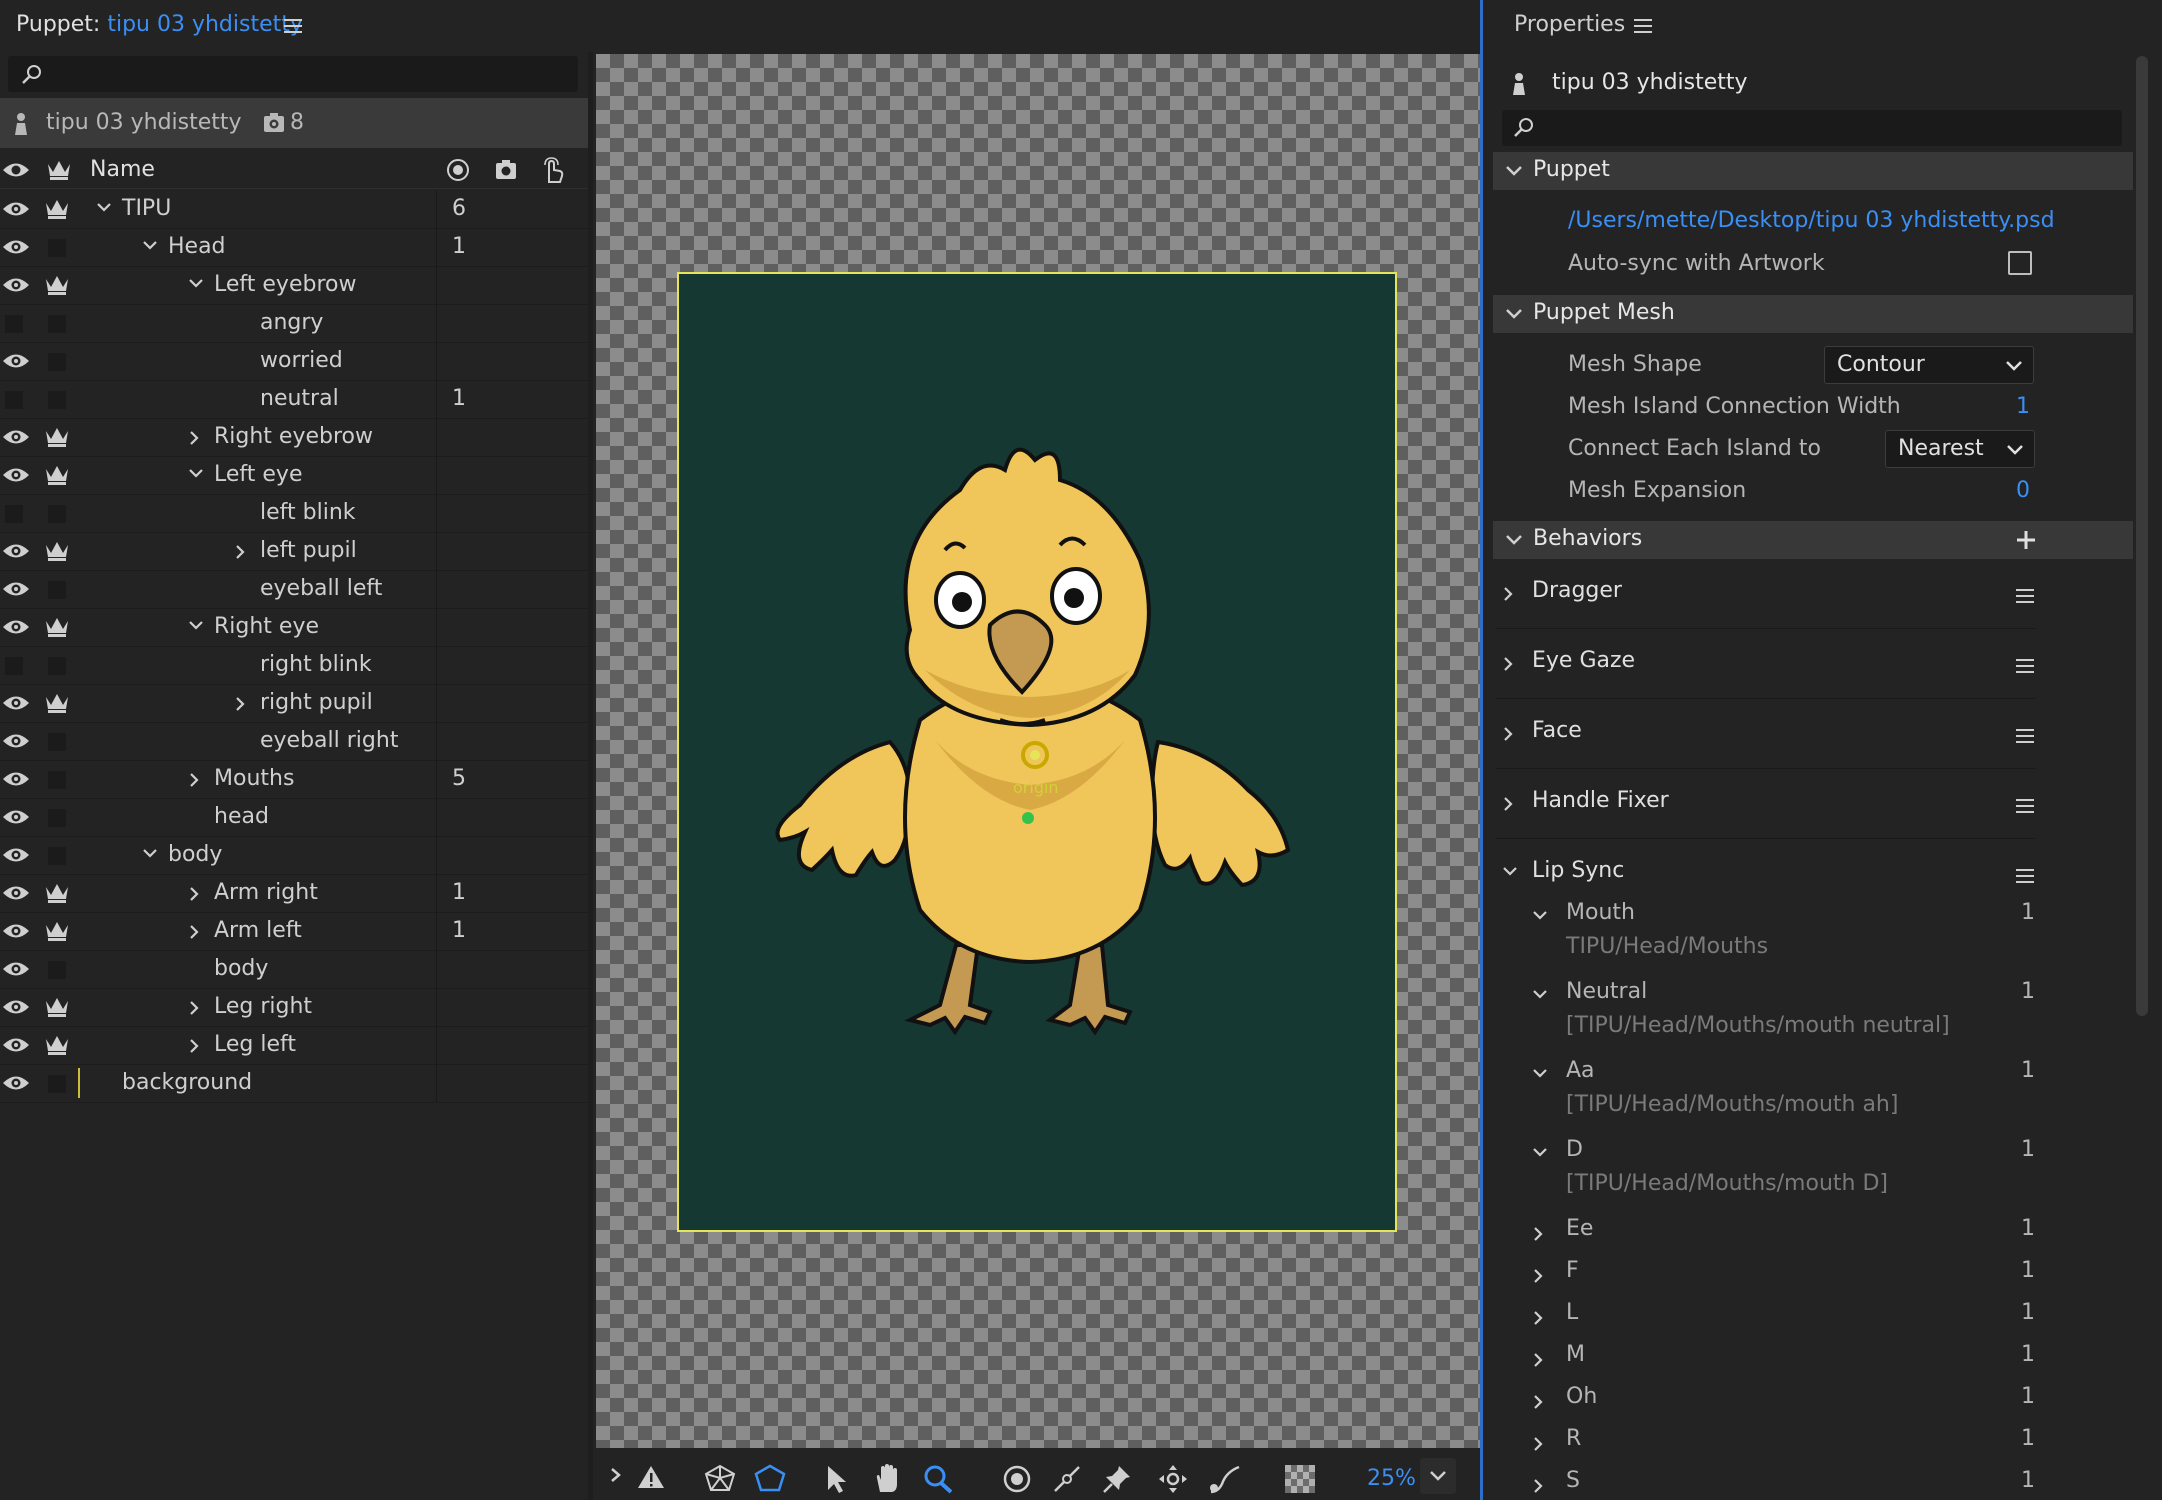 This screenshot has width=2162, height=1500. Describe the element at coordinates (294, 741) in the screenshot. I see `layer-row: eyeball right` at that location.